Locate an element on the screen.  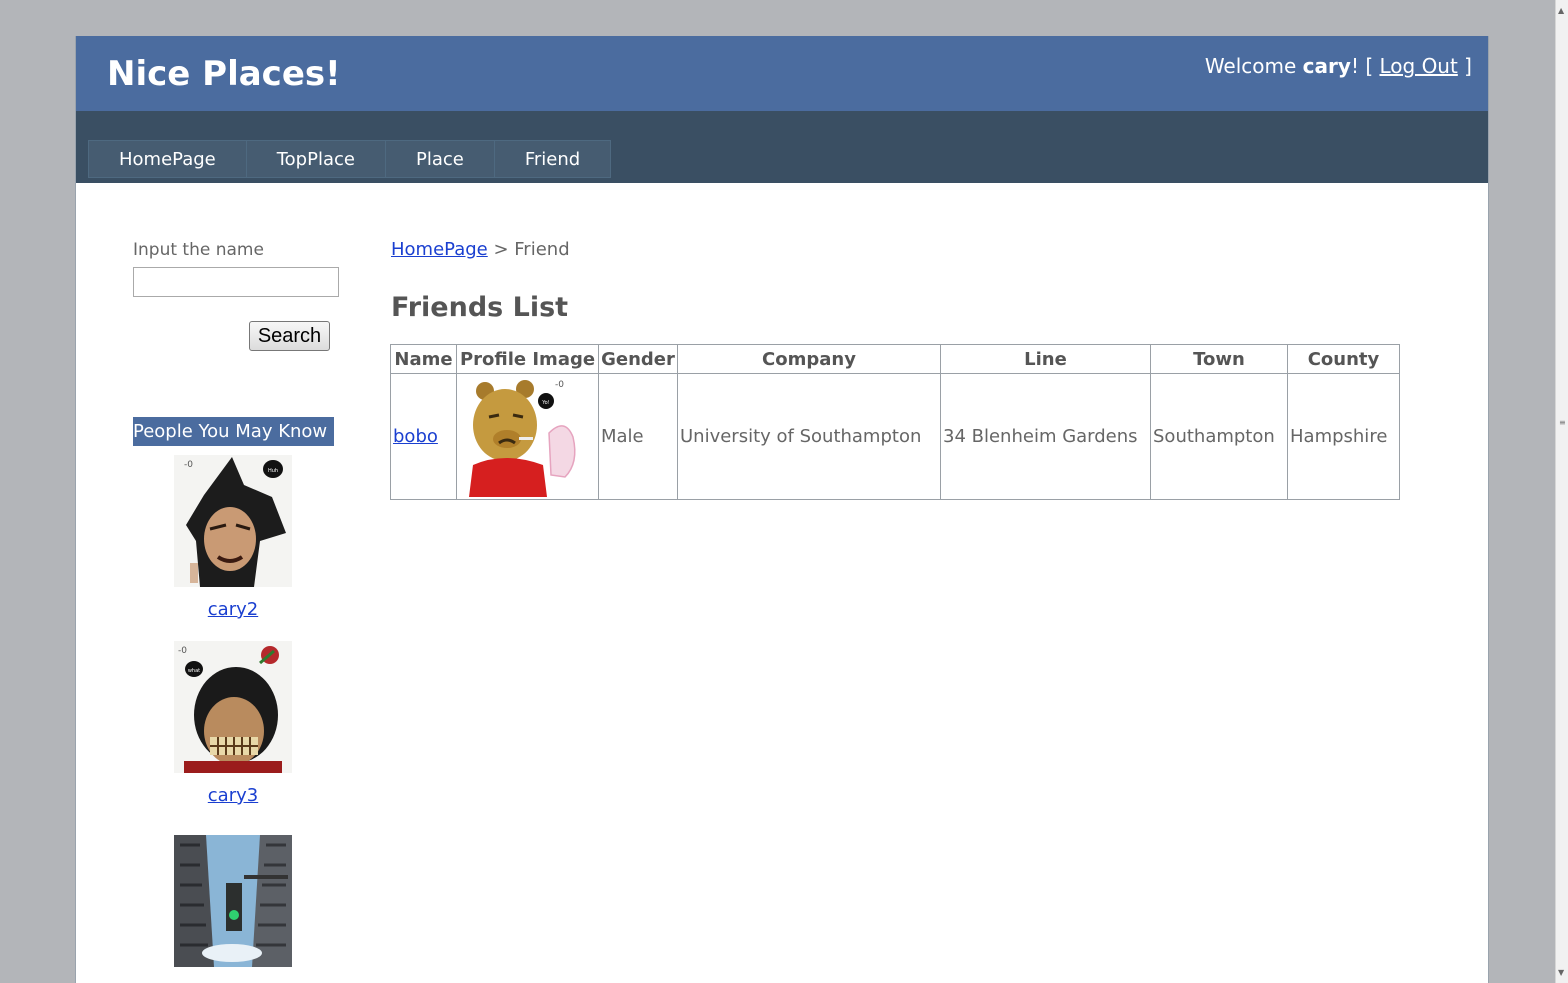
suggested-person is located at coordinates (233, 909).